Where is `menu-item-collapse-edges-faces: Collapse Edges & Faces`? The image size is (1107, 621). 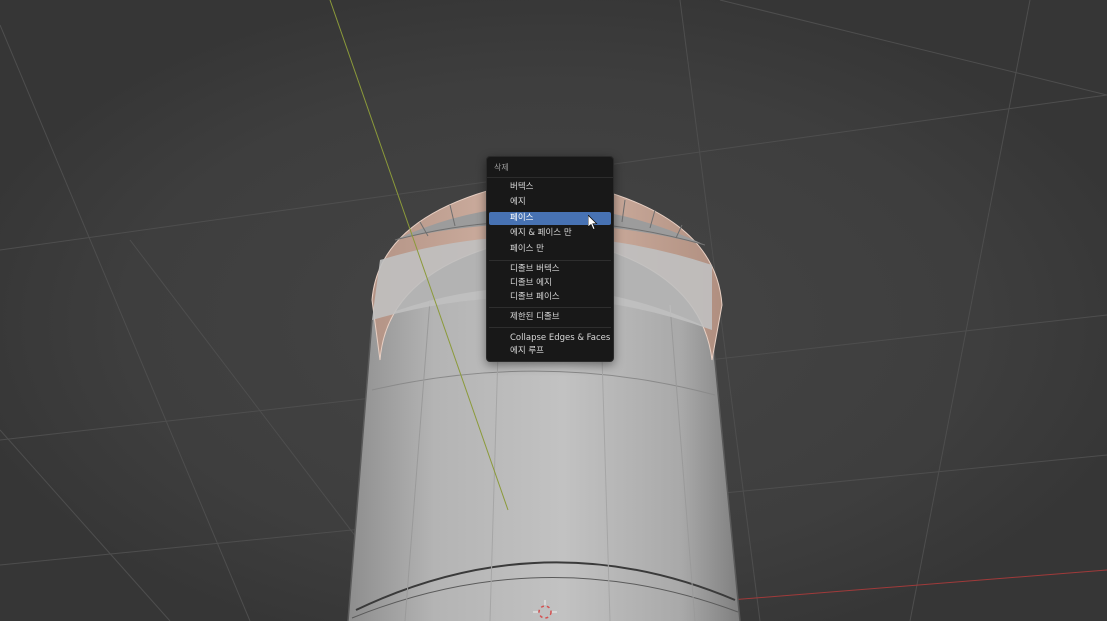 menu-item-collapse-edges-faces: Collapse Edges & Faces is located at coordinates (550, 338).